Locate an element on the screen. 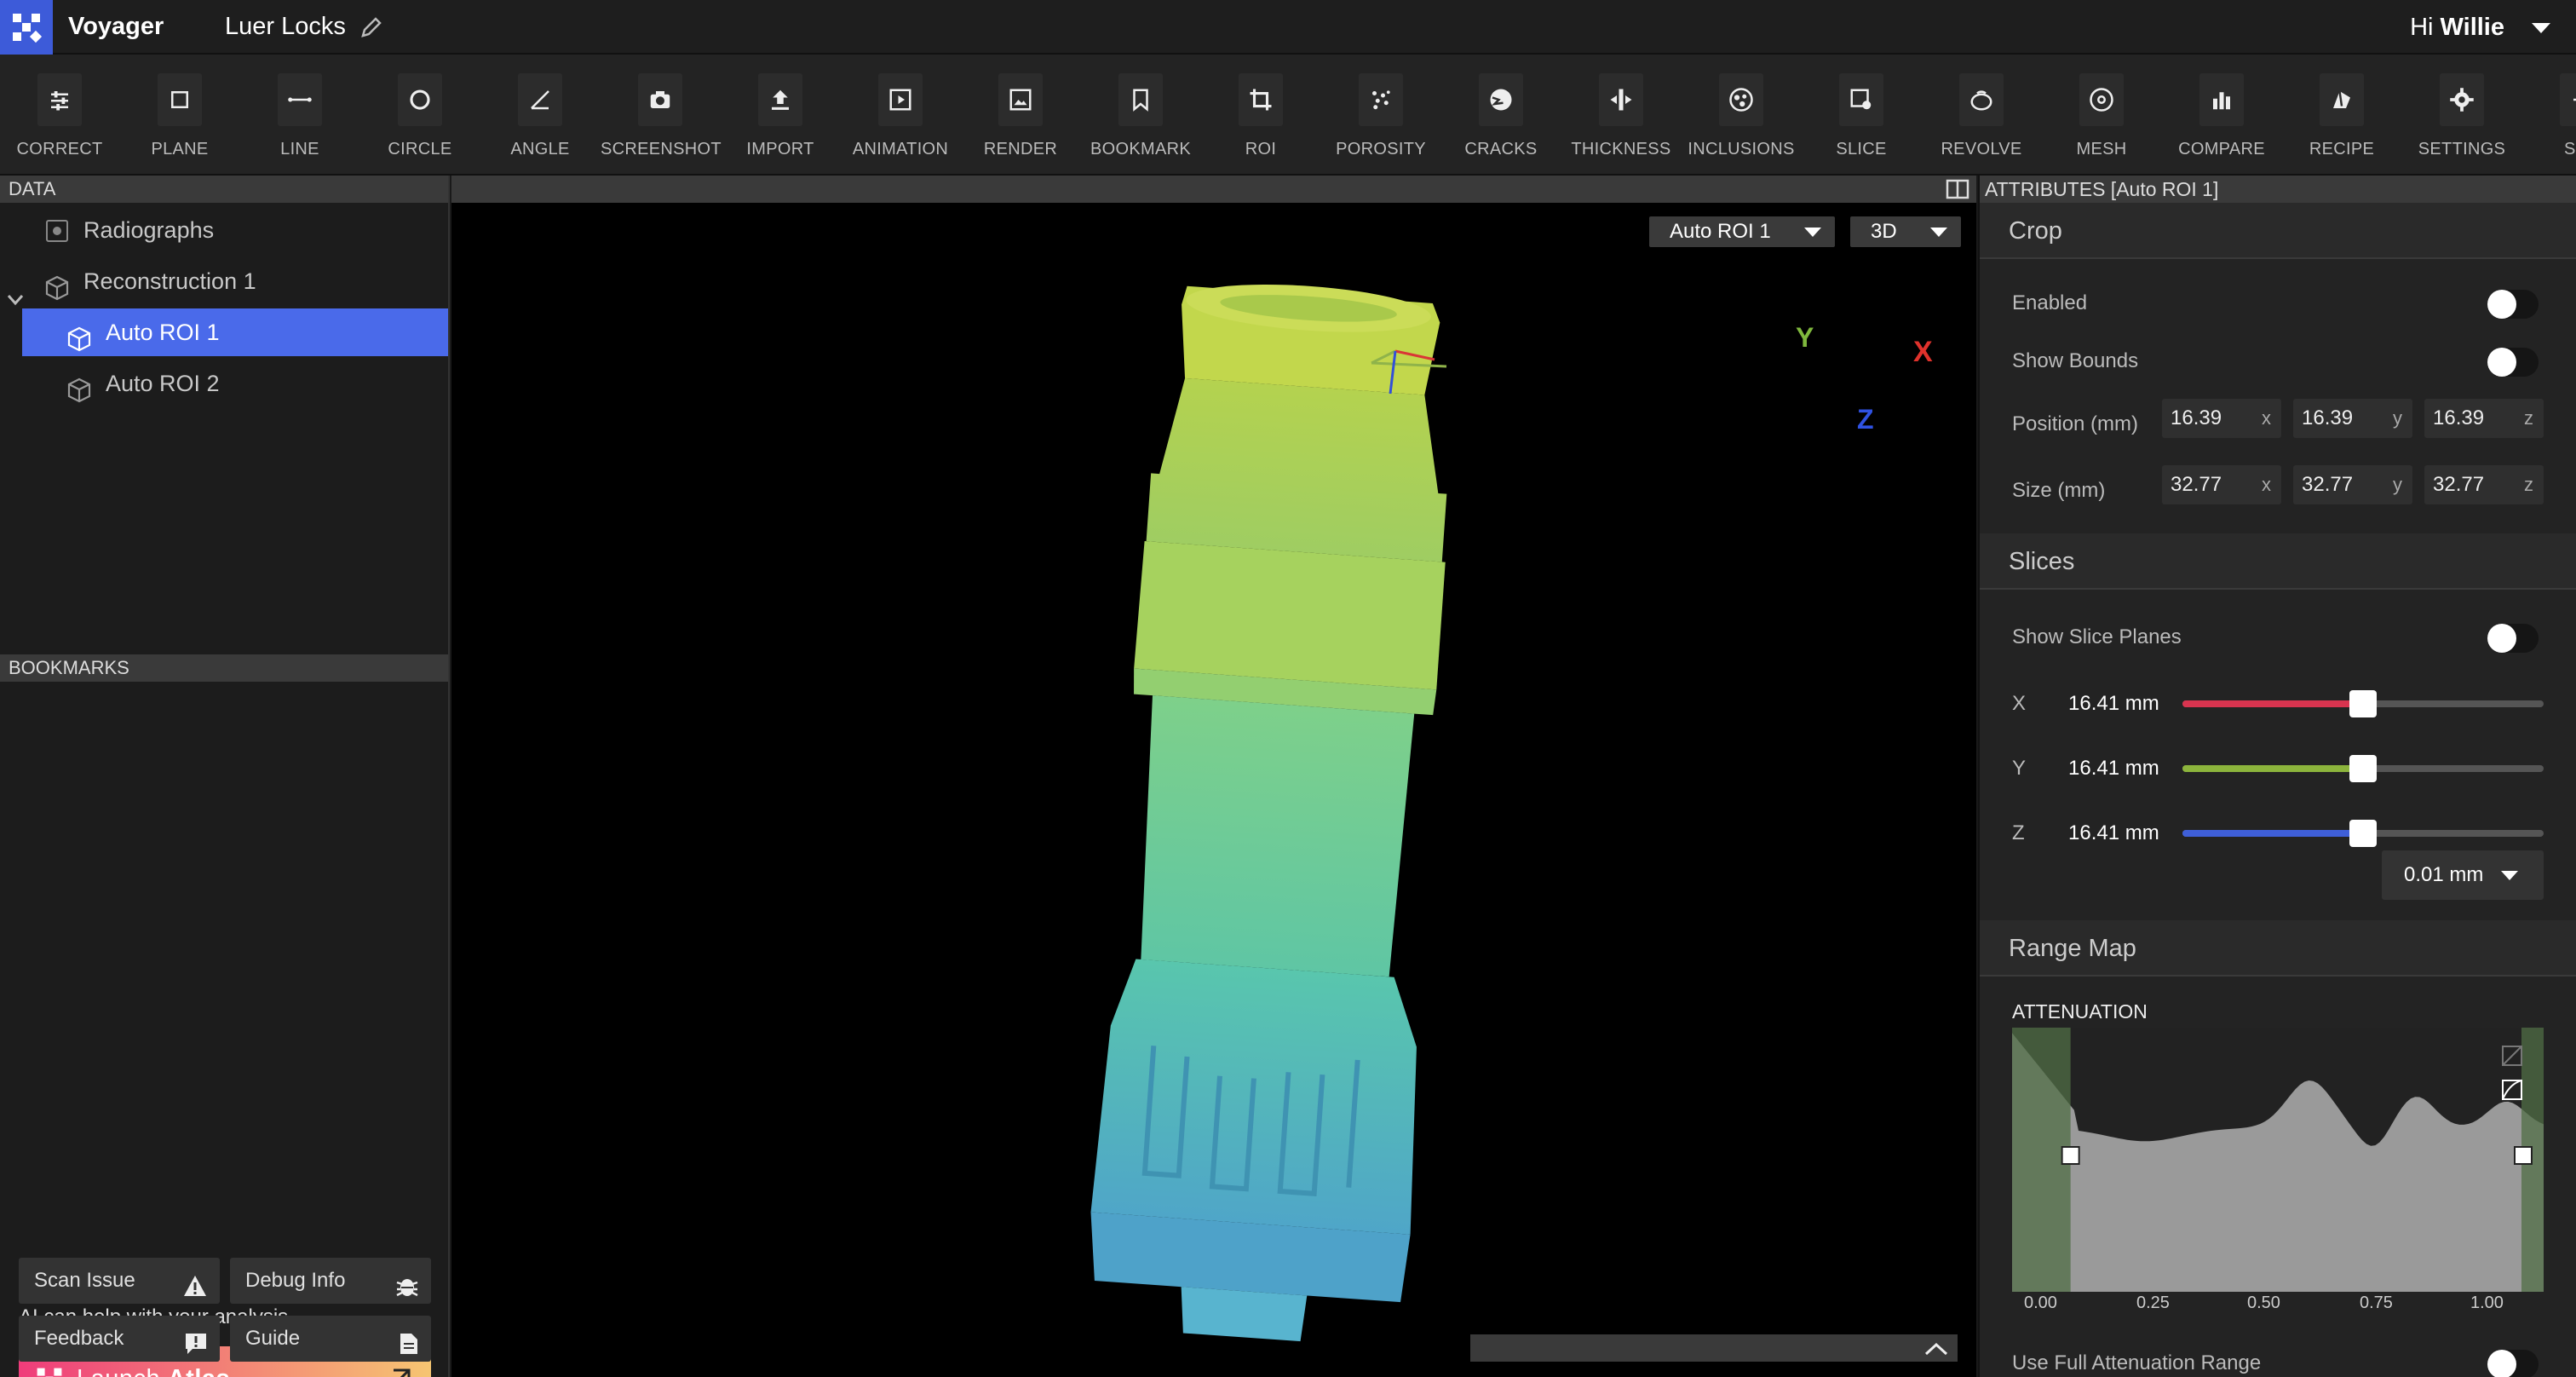  tool-inclusions: INCLUSIONS is located at coordinates (1742, 120).